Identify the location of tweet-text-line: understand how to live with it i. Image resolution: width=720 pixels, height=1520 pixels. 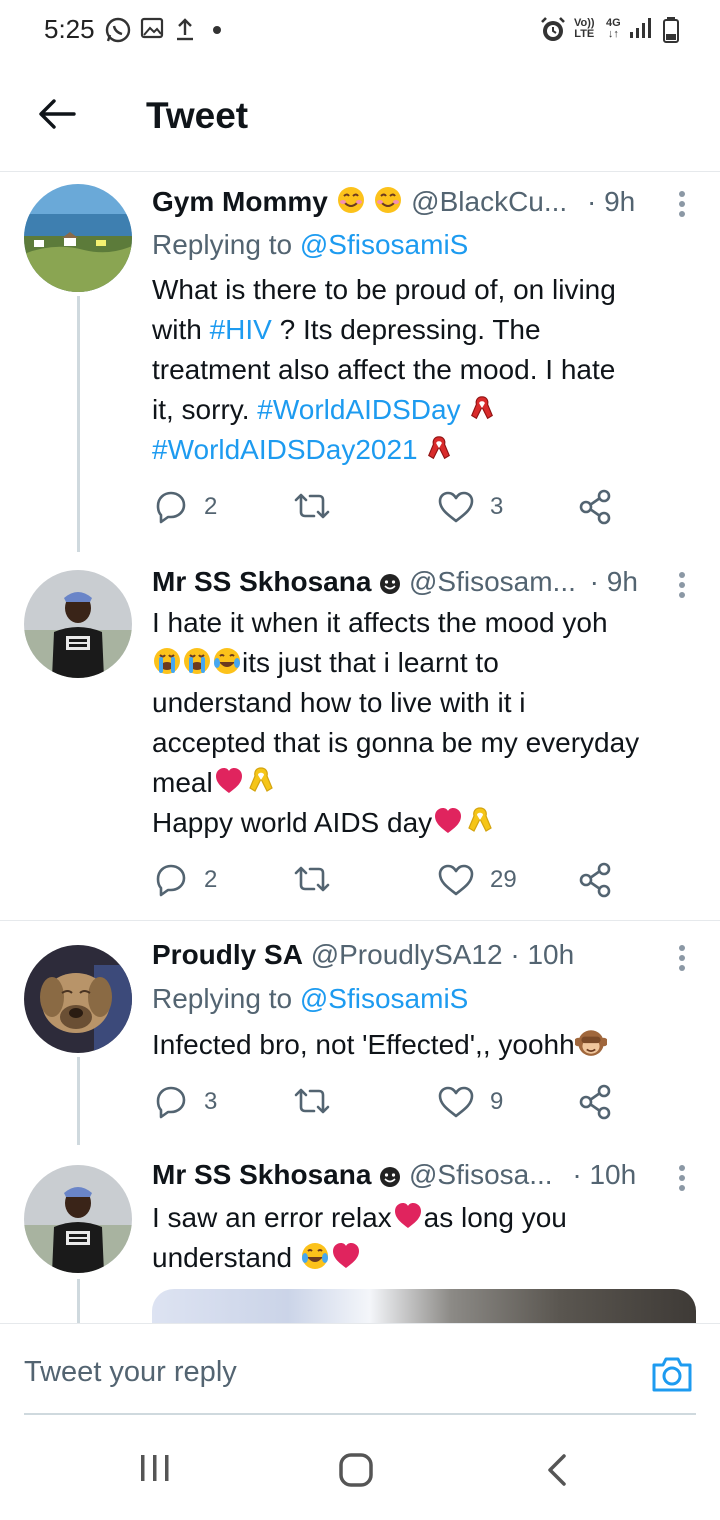
(339, 702).